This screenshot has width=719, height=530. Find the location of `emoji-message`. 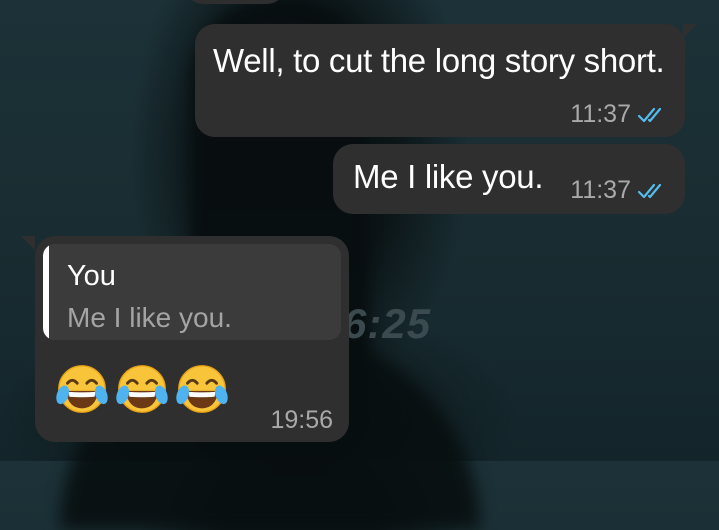

emoji-message is located at coordinates (142, 389).